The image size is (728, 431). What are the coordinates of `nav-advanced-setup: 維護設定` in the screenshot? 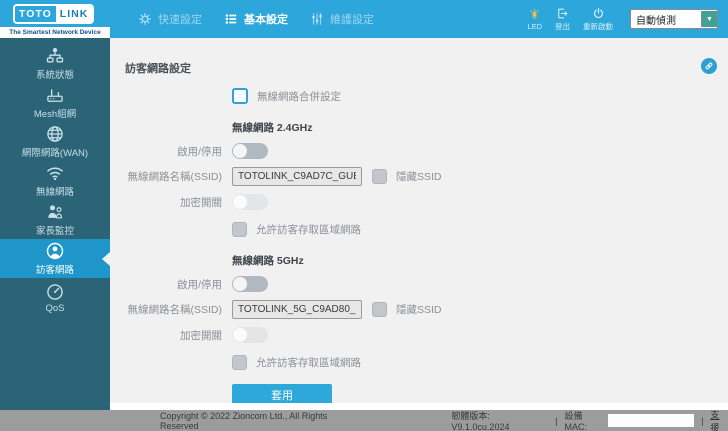 It's located at (342, 19).